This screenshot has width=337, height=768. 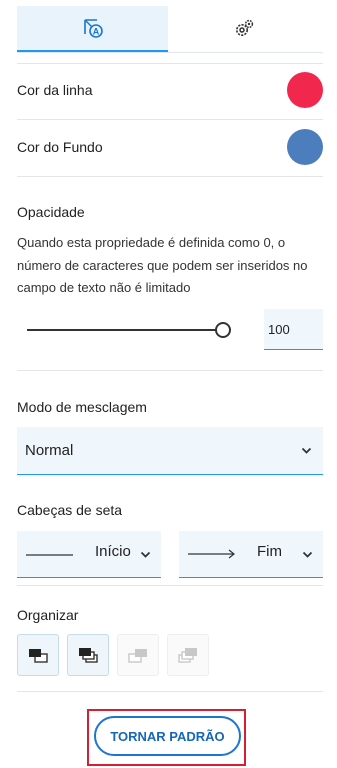 What do you see at coordinates (305, 147) in the screenshot?
I see `fill-color-swatch` at bounding box center [305, 147].